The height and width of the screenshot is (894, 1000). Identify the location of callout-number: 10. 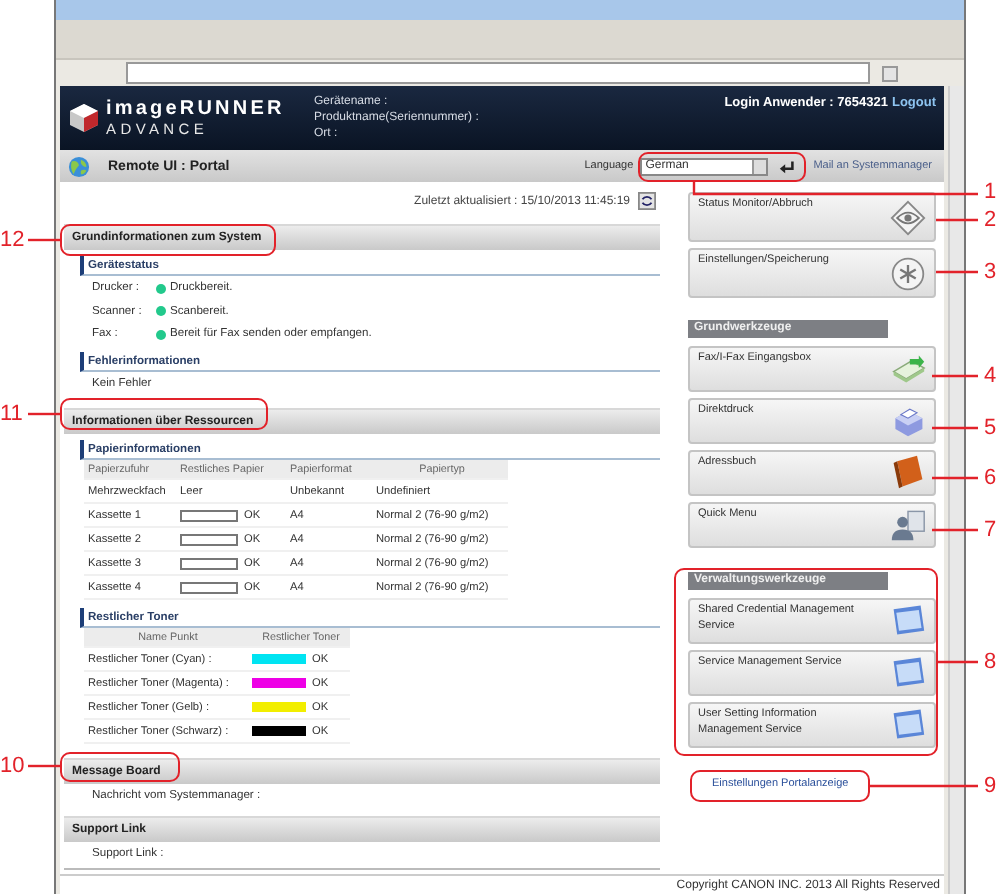
(12, 766).